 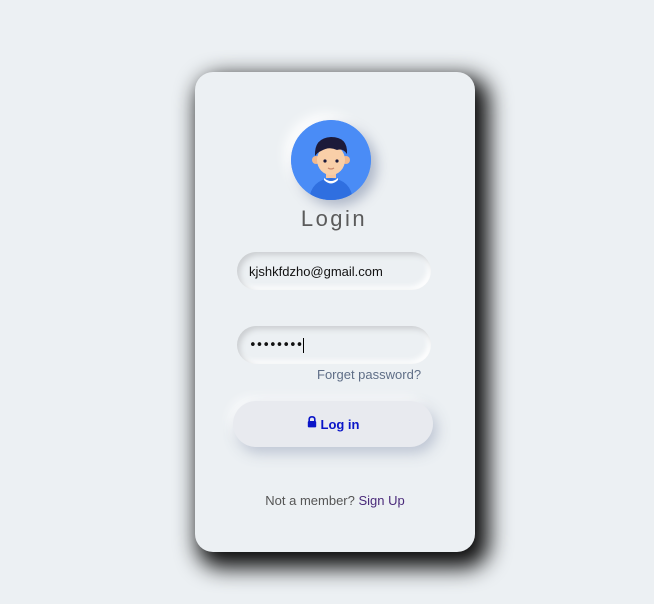 I want to click on login-button: Log in, so click(x=333, y=424).